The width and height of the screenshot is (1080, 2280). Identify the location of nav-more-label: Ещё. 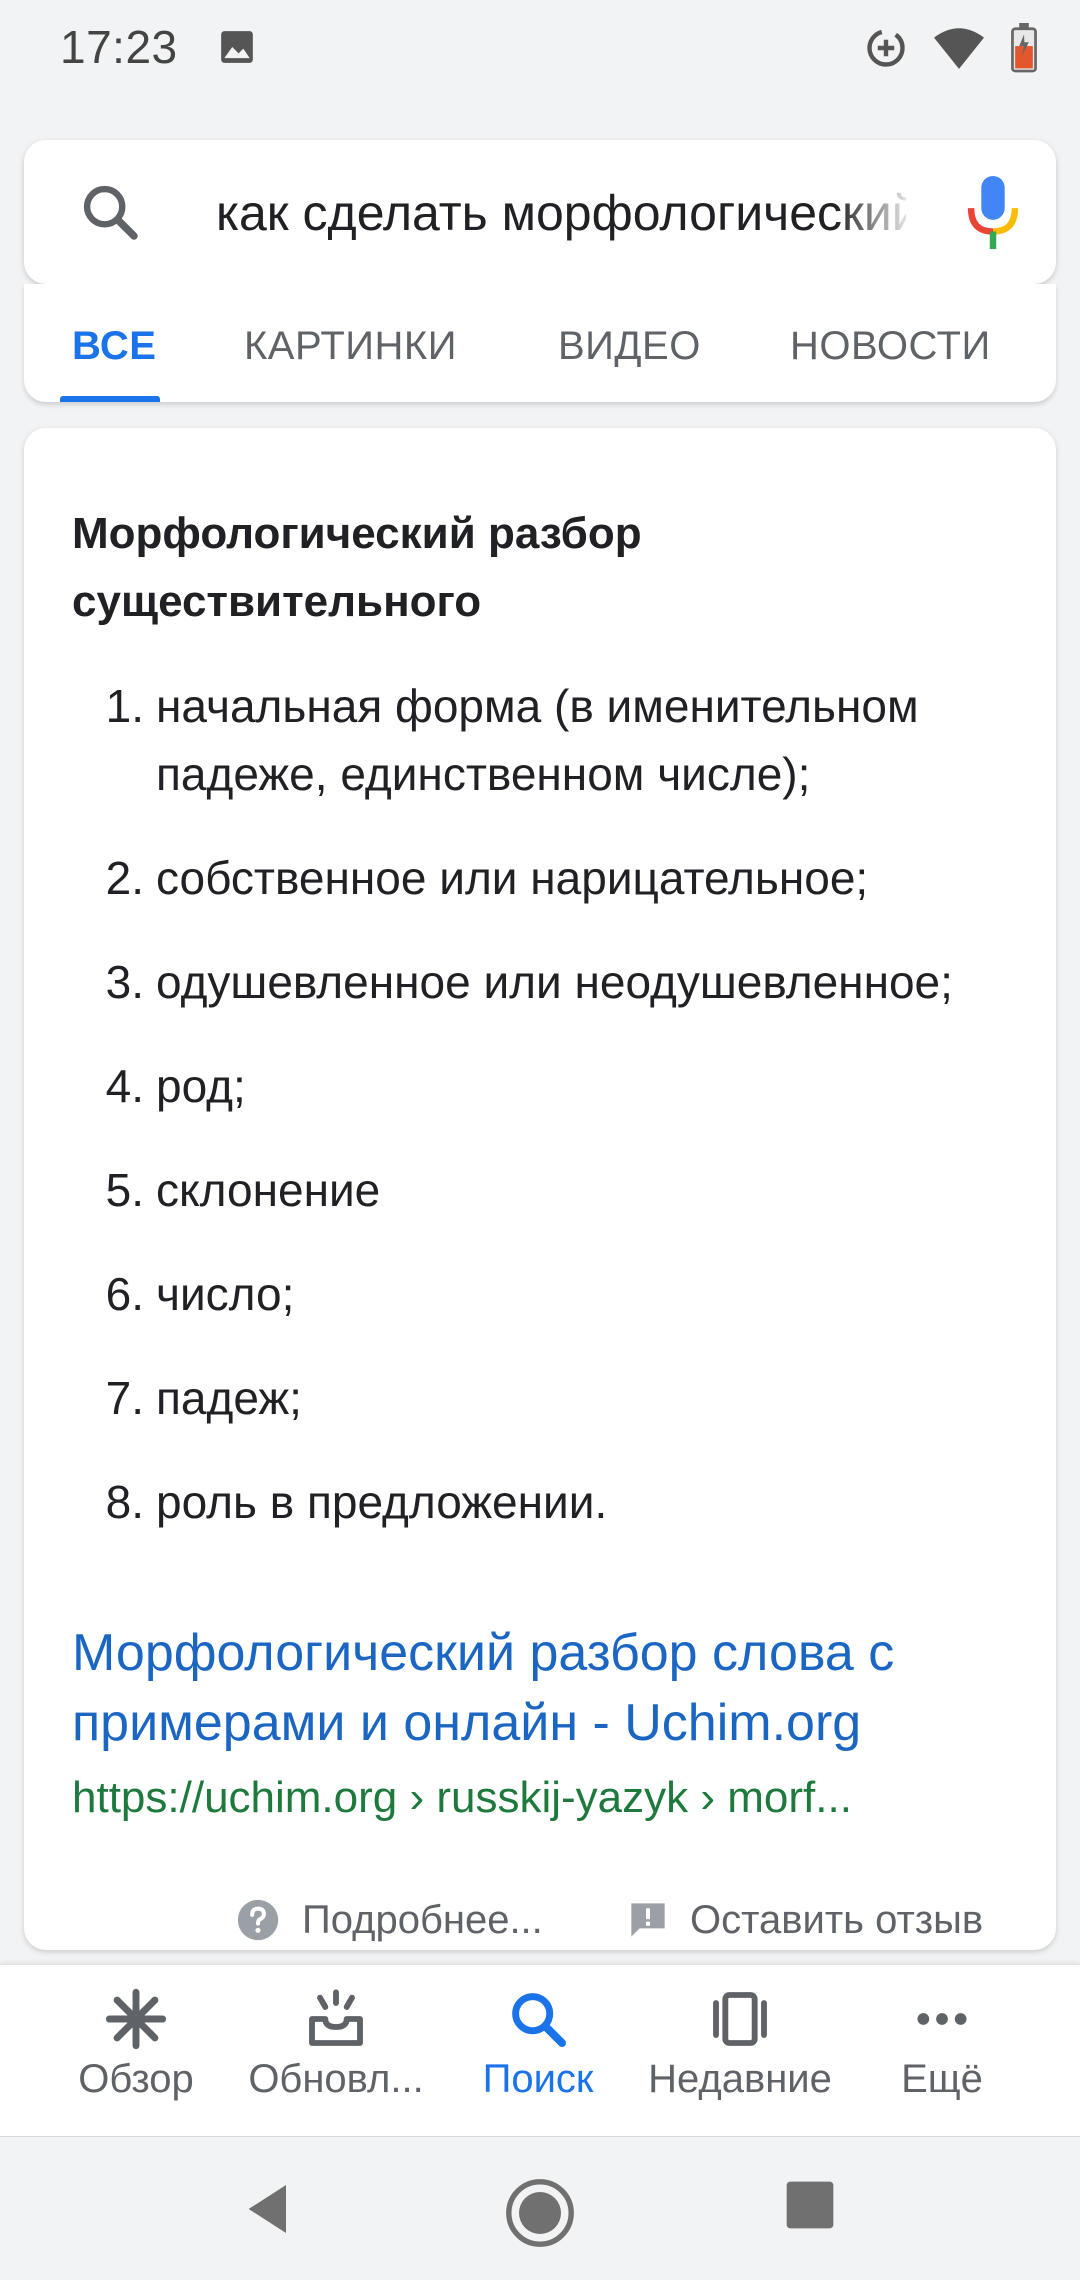
(942, 2079).